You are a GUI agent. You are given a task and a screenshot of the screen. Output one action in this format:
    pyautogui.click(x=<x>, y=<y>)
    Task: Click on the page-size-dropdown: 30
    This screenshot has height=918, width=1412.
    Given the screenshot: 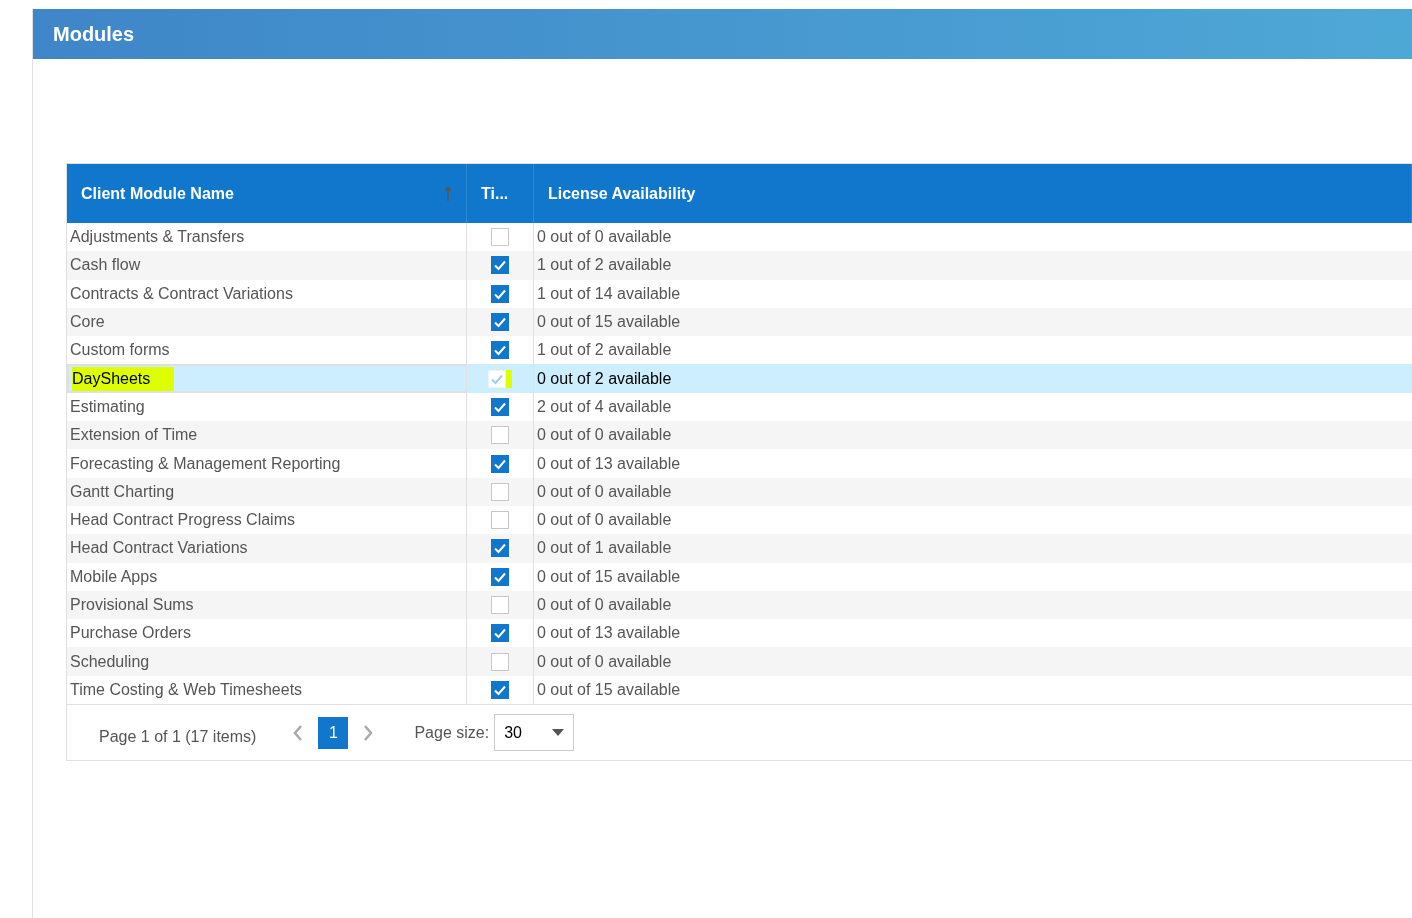 What is the action you would take?
    pyautogui.click(x=534, y=733)
    